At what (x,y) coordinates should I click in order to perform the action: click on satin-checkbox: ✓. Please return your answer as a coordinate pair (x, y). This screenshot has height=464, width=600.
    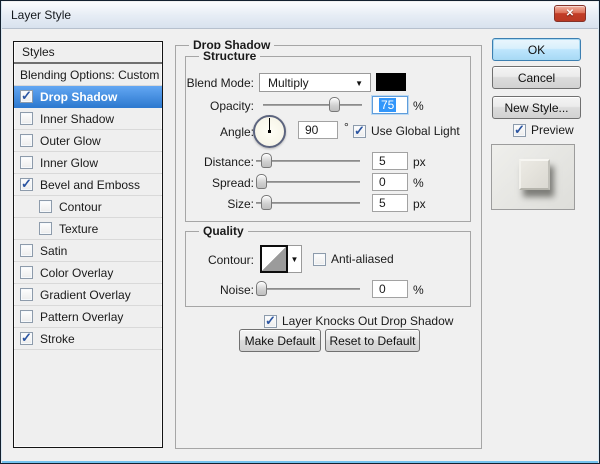
    Looking at the image, I should click on (26, 250).